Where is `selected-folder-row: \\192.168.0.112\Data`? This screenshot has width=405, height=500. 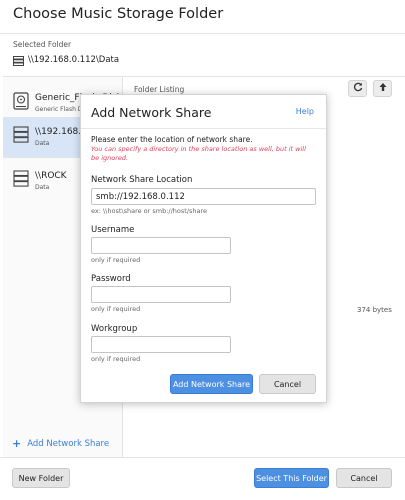 selected-folder-row: \\192.168.0.112\Data is located at coordinates (66, 60).